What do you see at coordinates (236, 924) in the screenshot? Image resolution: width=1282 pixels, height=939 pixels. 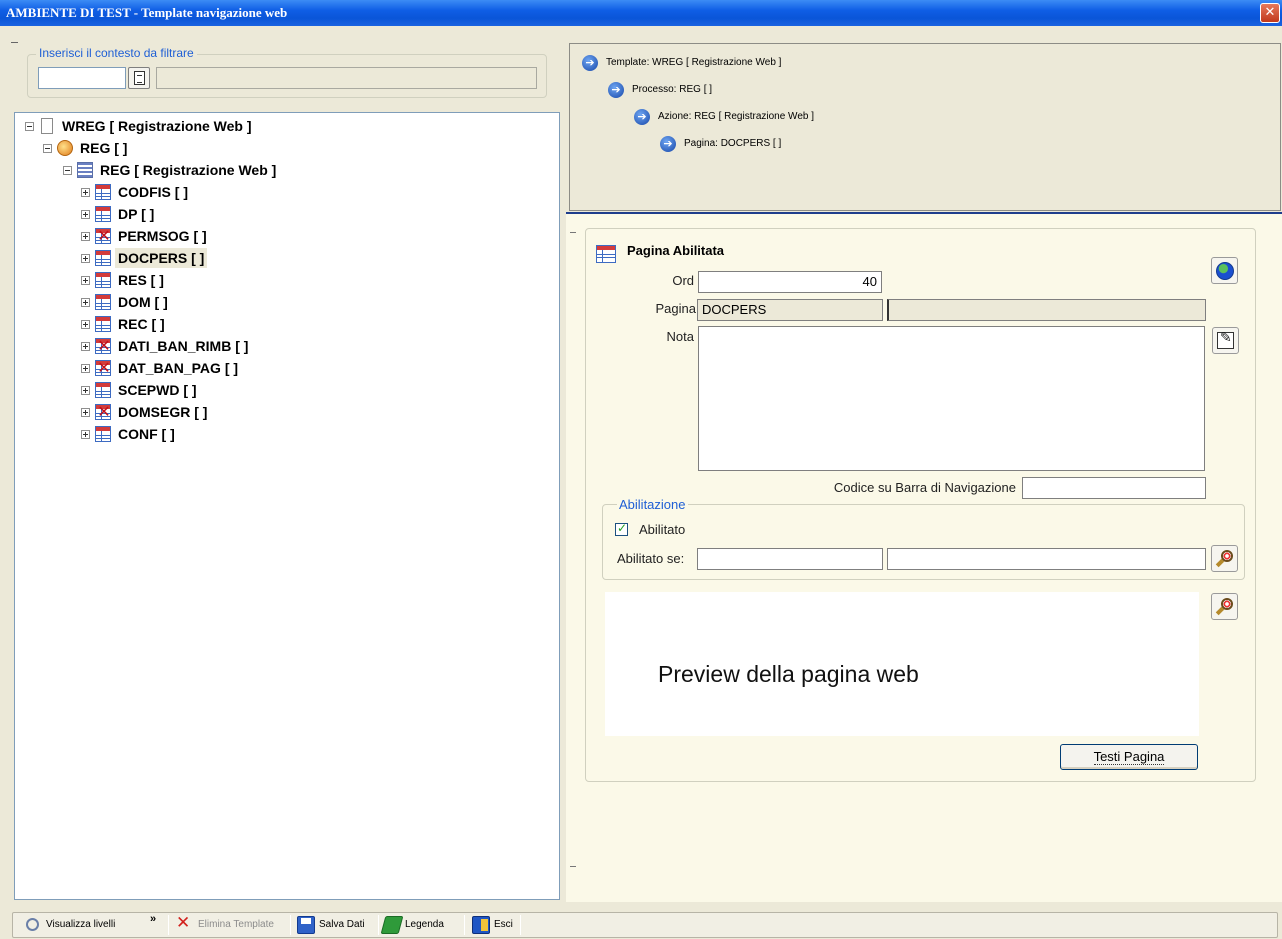 I see `elimina-template-label: Elimina Template` at bounding box center [236, 924].